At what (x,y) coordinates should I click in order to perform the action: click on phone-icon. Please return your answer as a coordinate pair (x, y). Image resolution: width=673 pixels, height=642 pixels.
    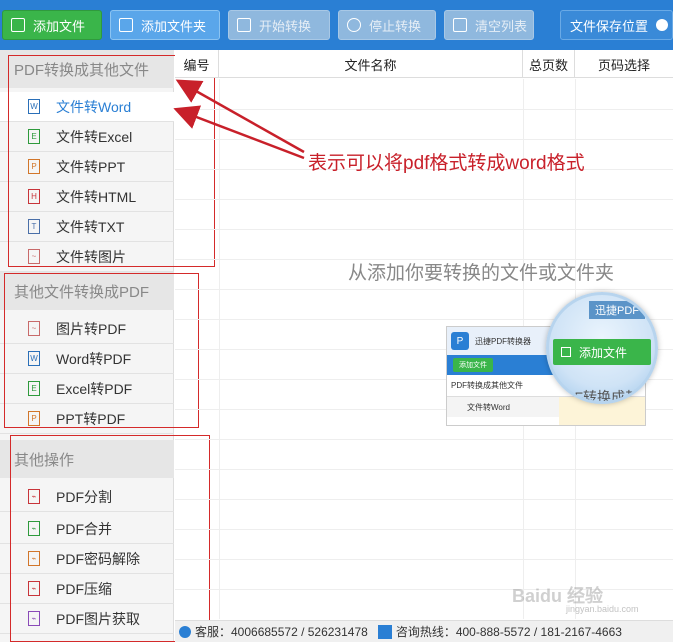
    Looking at the image, I should click on (384, 631).